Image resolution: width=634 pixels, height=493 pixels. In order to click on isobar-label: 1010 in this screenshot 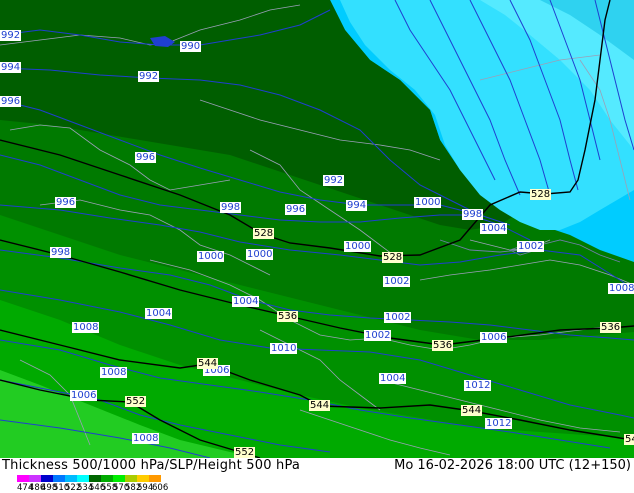, I will do `click(284, 348)`.